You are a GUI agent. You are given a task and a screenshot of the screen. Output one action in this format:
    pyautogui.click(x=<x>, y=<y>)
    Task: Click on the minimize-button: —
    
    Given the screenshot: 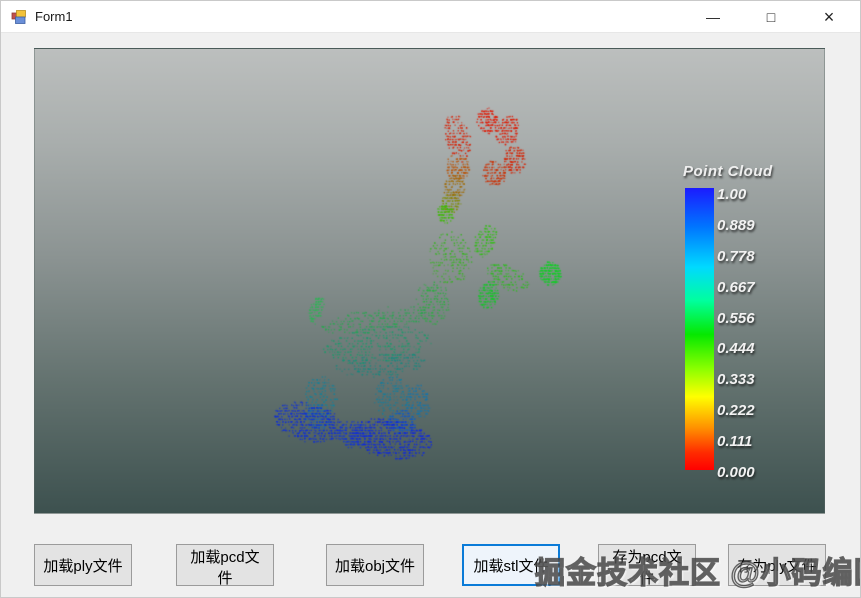 What is the action you would take?
    pyautogui.click(x=713, y=17)
    